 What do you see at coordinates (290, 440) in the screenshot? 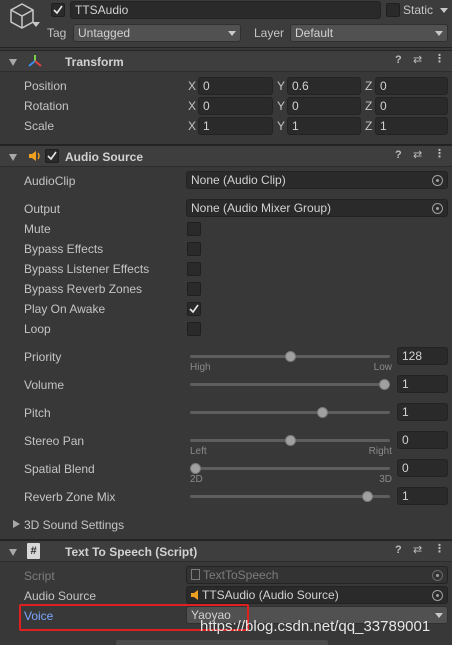
I see `stereo-pan-slider-thumb` at bounding box center [290, 440].